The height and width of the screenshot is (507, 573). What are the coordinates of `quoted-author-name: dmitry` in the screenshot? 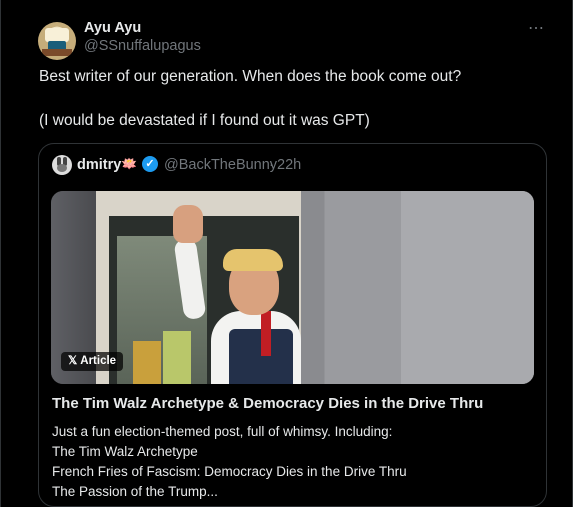 It's located at (99, 165).